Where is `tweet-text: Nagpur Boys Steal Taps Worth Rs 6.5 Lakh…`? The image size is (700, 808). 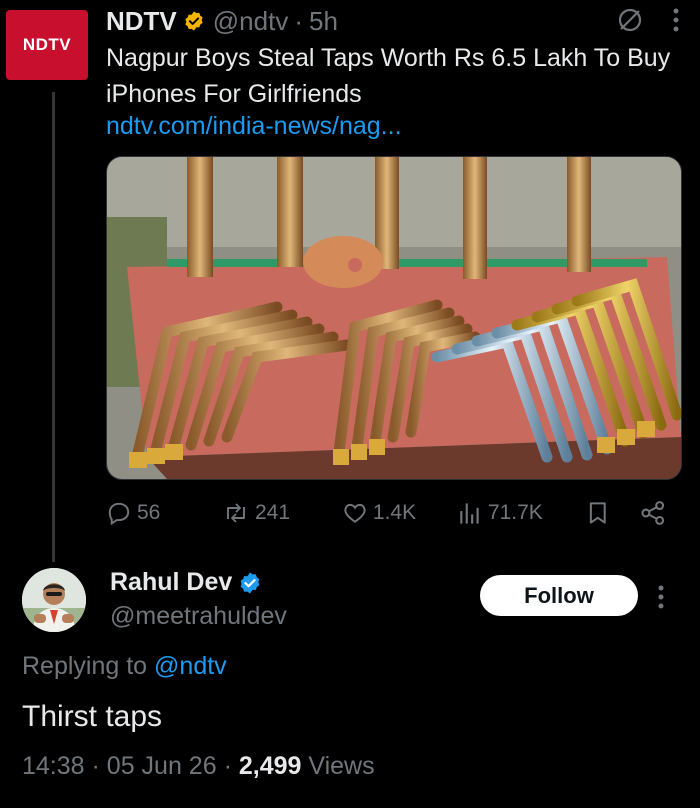 tweet-text: Nagpur Boys Steal Taps Worth Rs 6.5 Lakh… is located at coordinates (388, 76).